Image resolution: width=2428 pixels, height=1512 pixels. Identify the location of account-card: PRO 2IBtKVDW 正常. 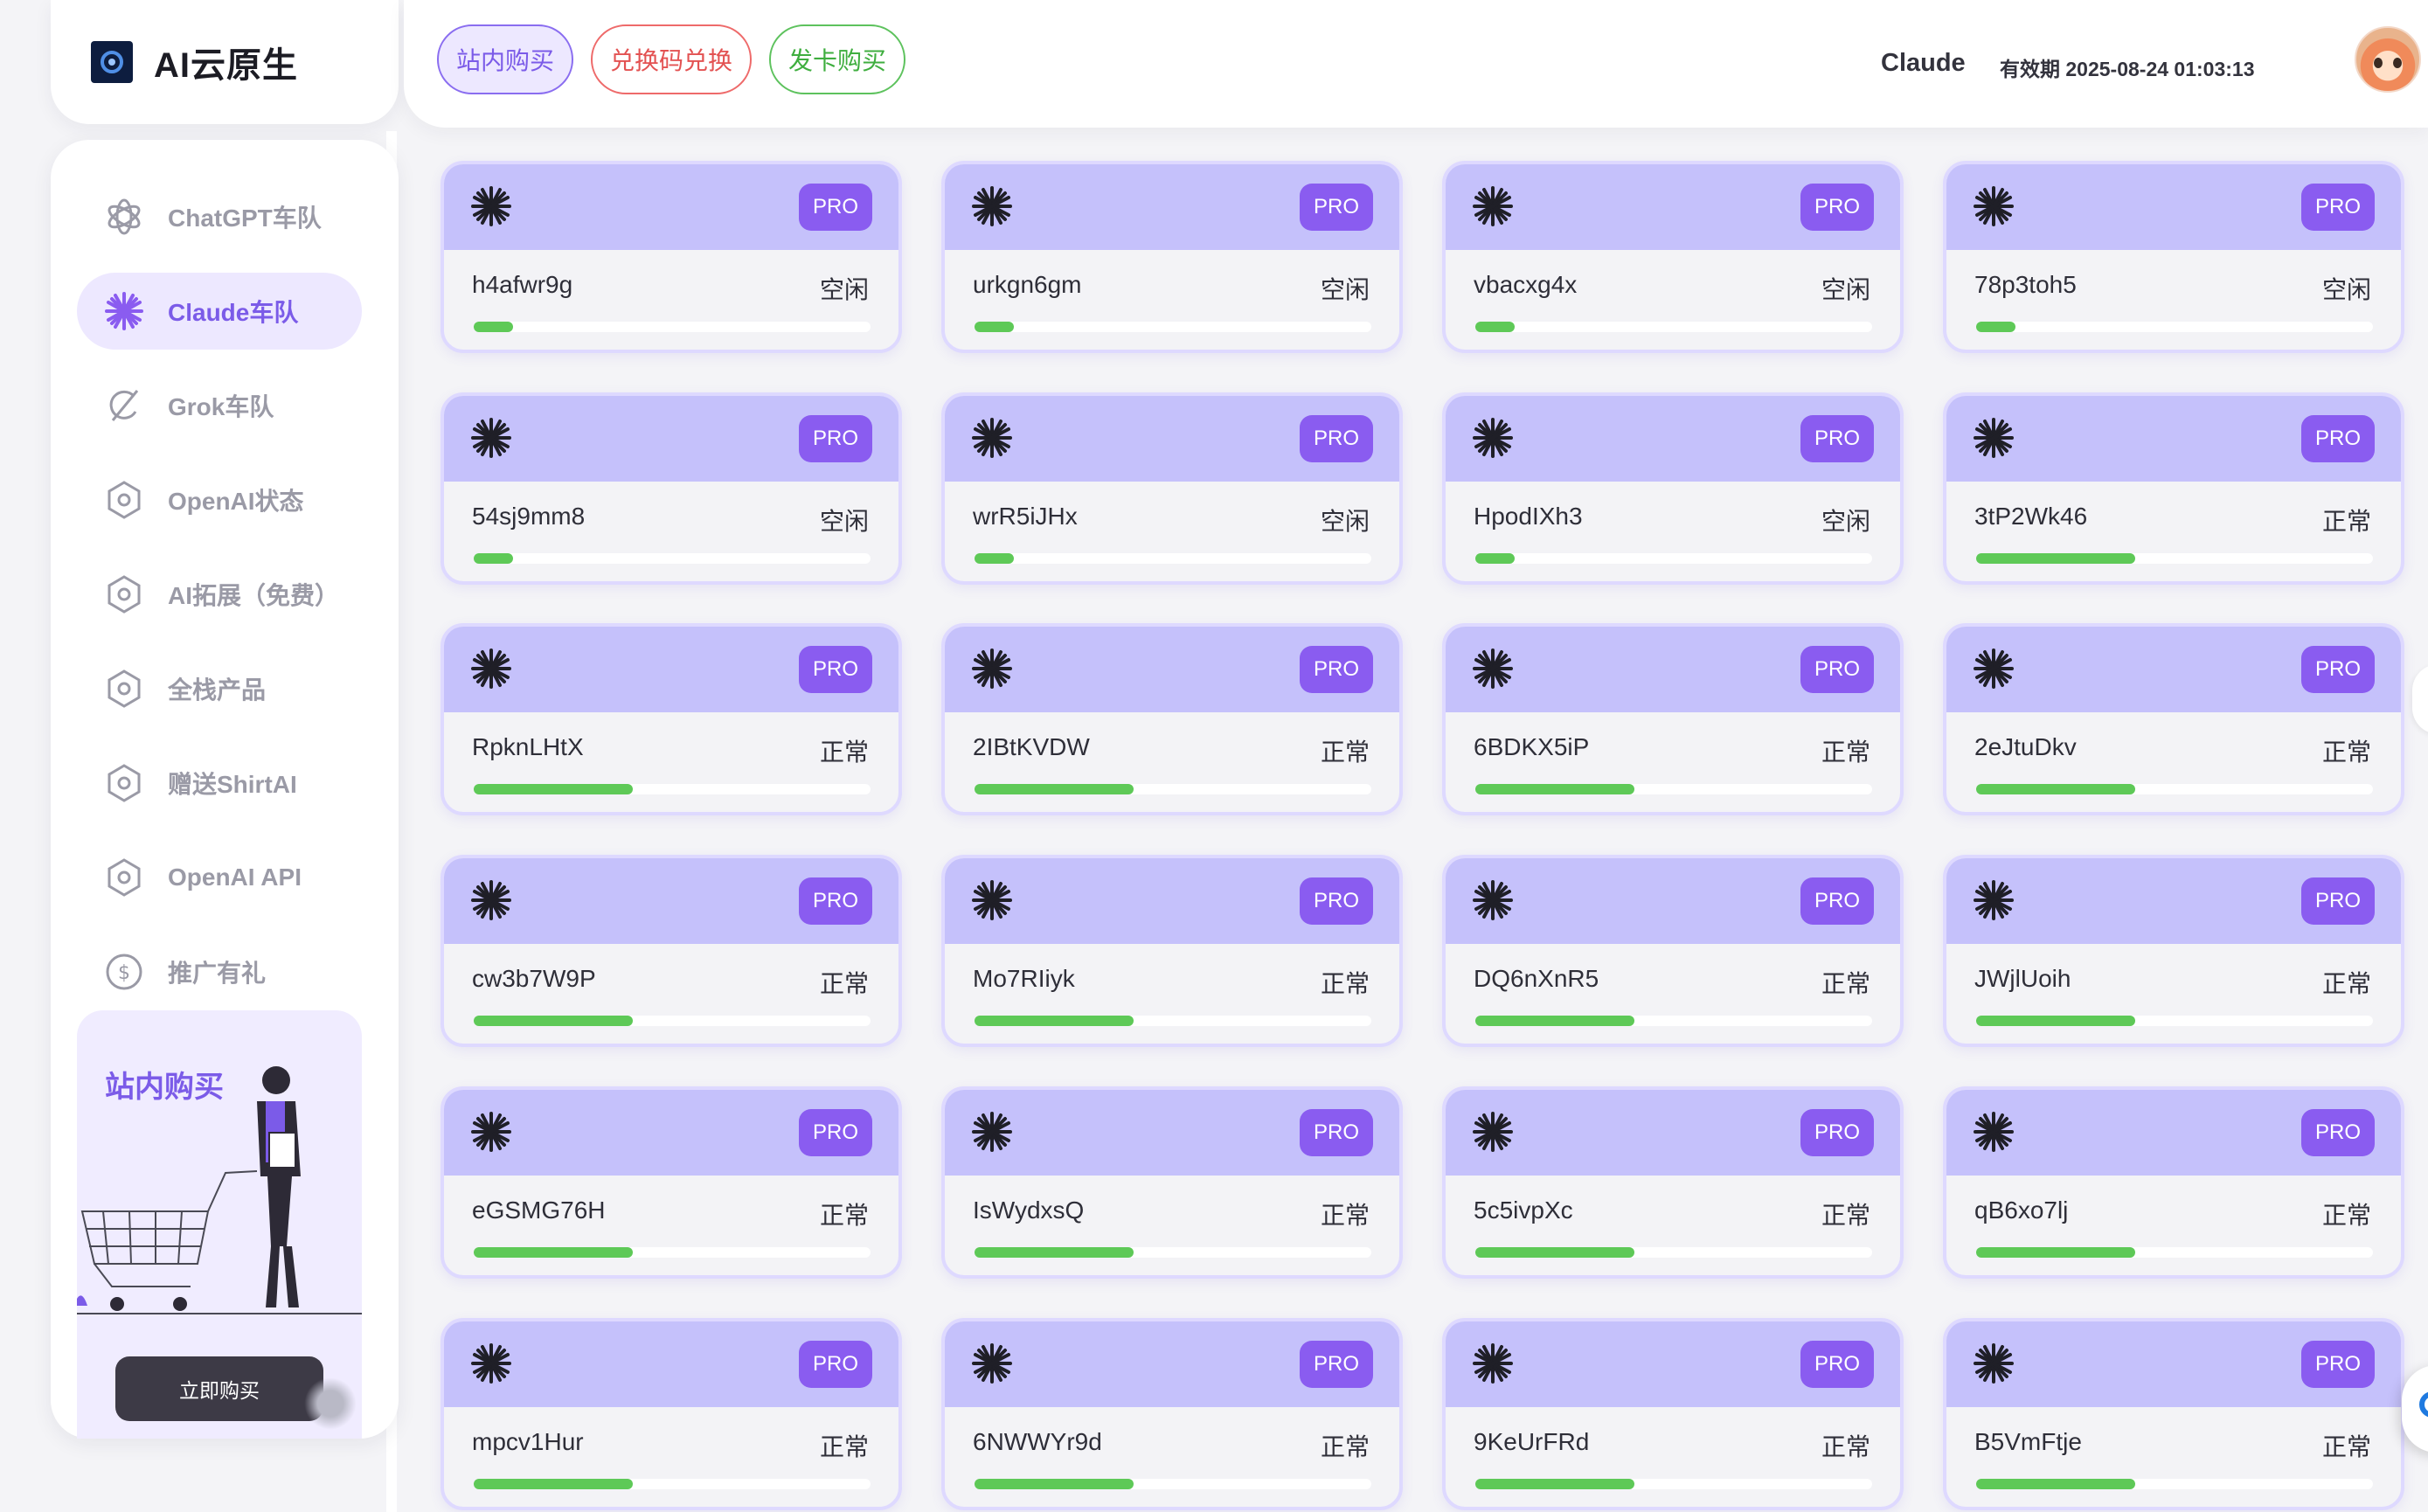
(1172, 719).